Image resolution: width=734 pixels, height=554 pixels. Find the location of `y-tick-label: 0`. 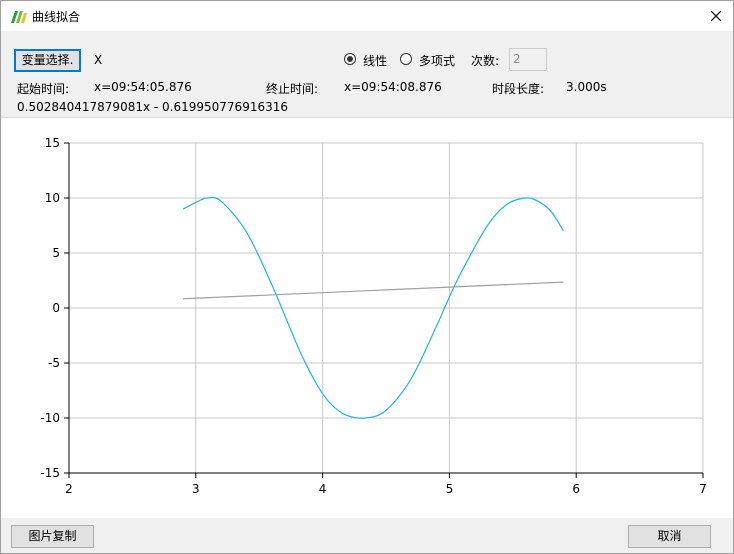

y-tick-label: 0 is located at coordinates (56, 308).